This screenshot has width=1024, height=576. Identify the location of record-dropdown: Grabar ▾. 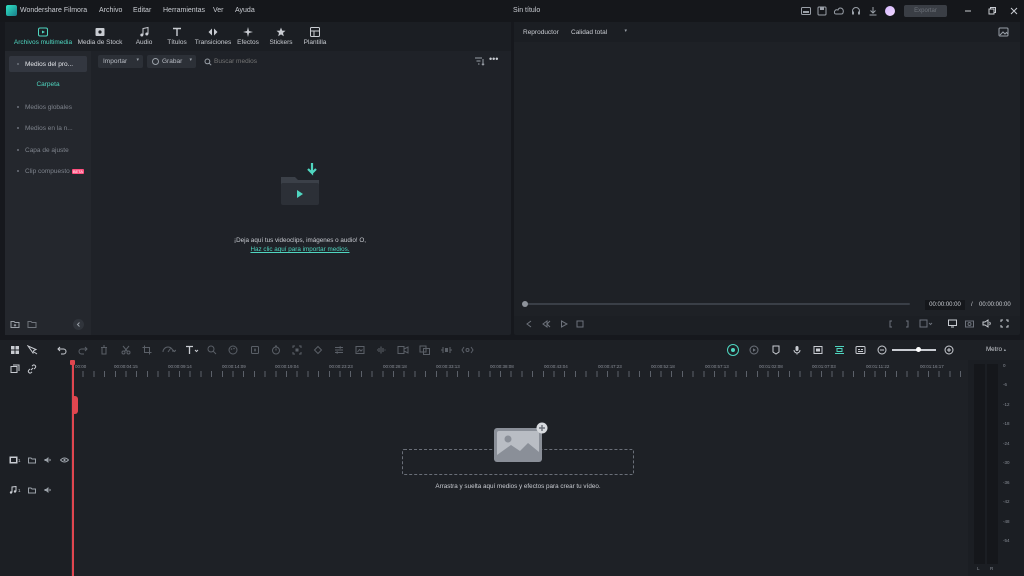
(171, 61).